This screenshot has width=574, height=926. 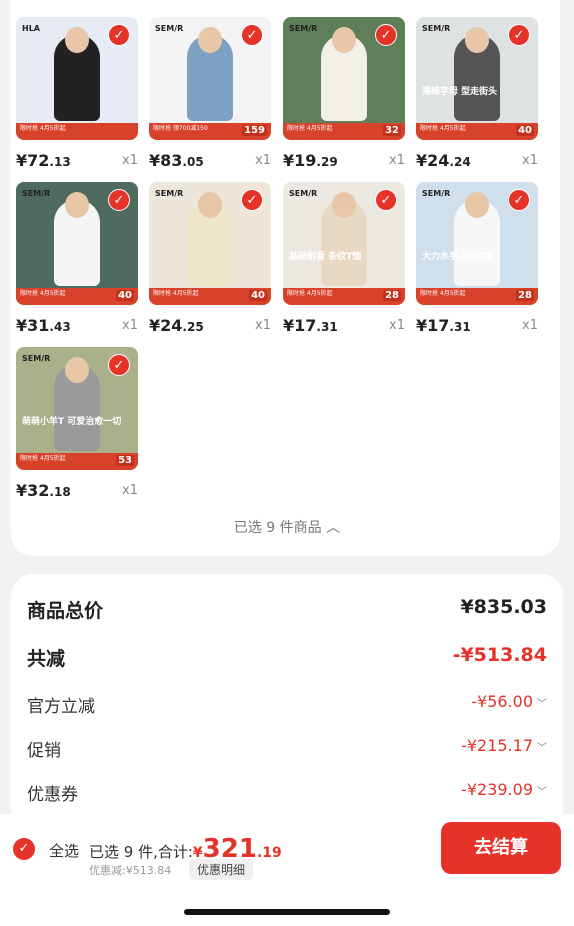 I want to click on price-decimal: .13, so click(x=60, y=162).